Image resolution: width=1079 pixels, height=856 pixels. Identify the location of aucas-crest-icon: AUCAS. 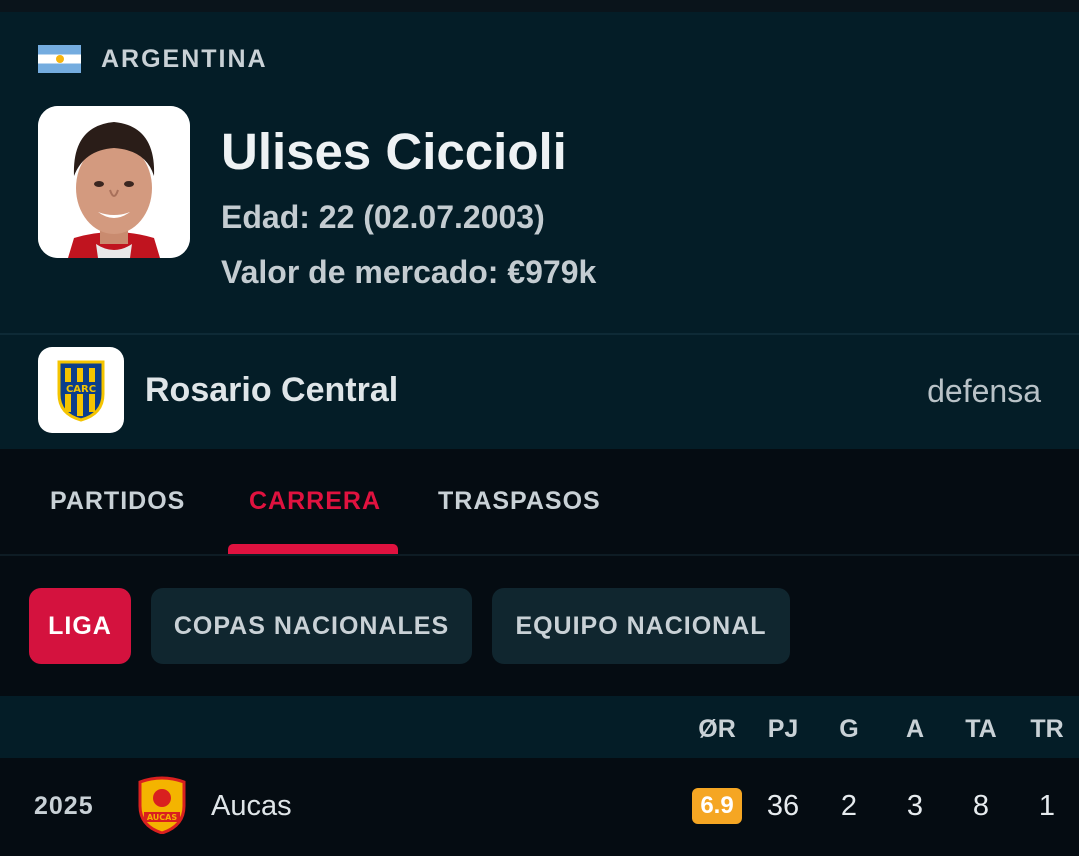
(162, 805).